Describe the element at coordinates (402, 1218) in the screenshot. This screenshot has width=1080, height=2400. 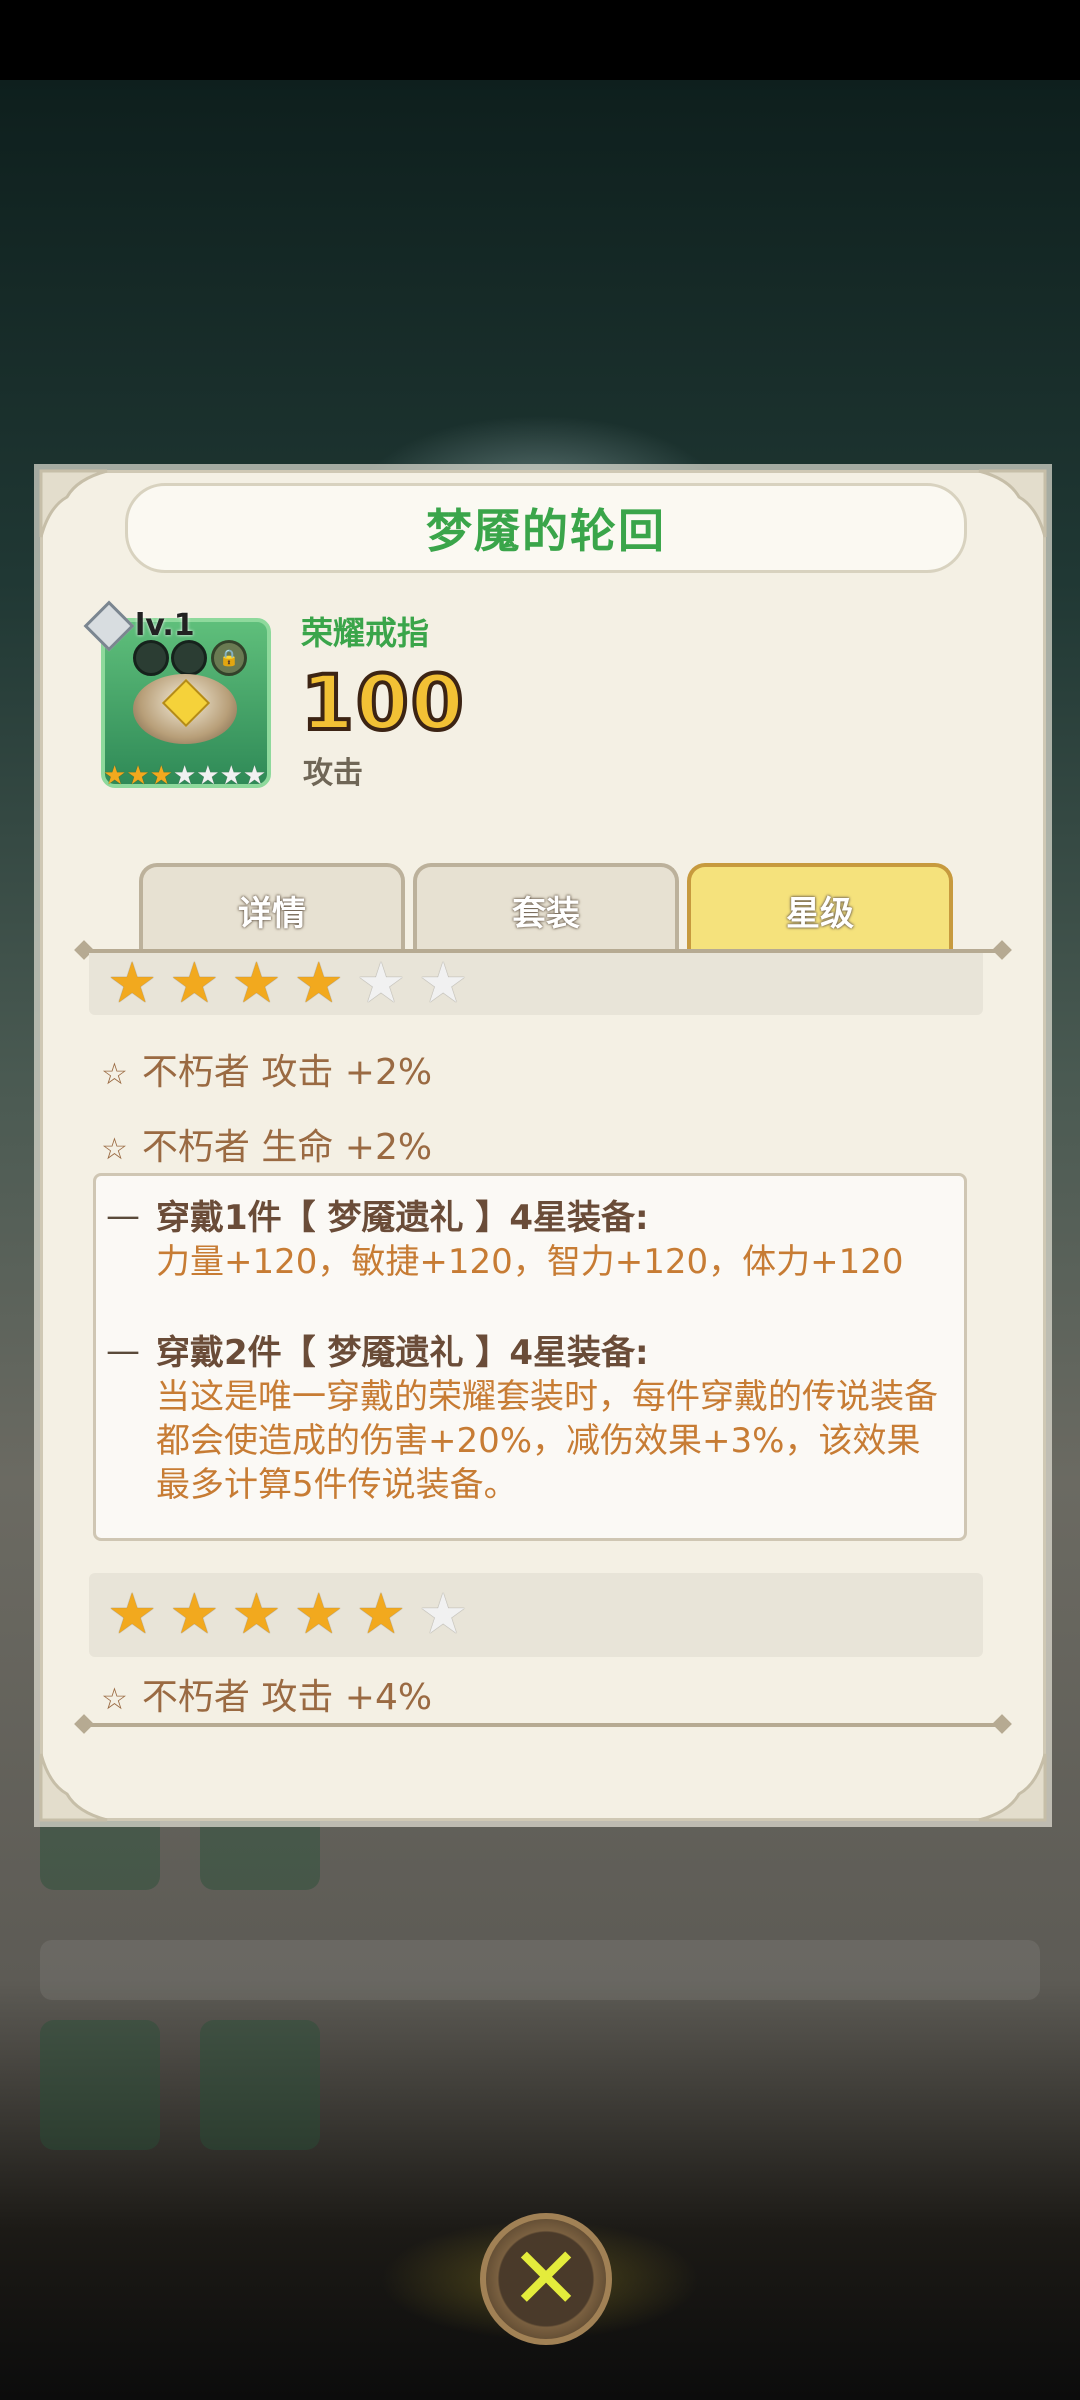
I see `set-bonus-heading: 穿戴1件【 梦魇遗礼 】4星装备:` at that location.